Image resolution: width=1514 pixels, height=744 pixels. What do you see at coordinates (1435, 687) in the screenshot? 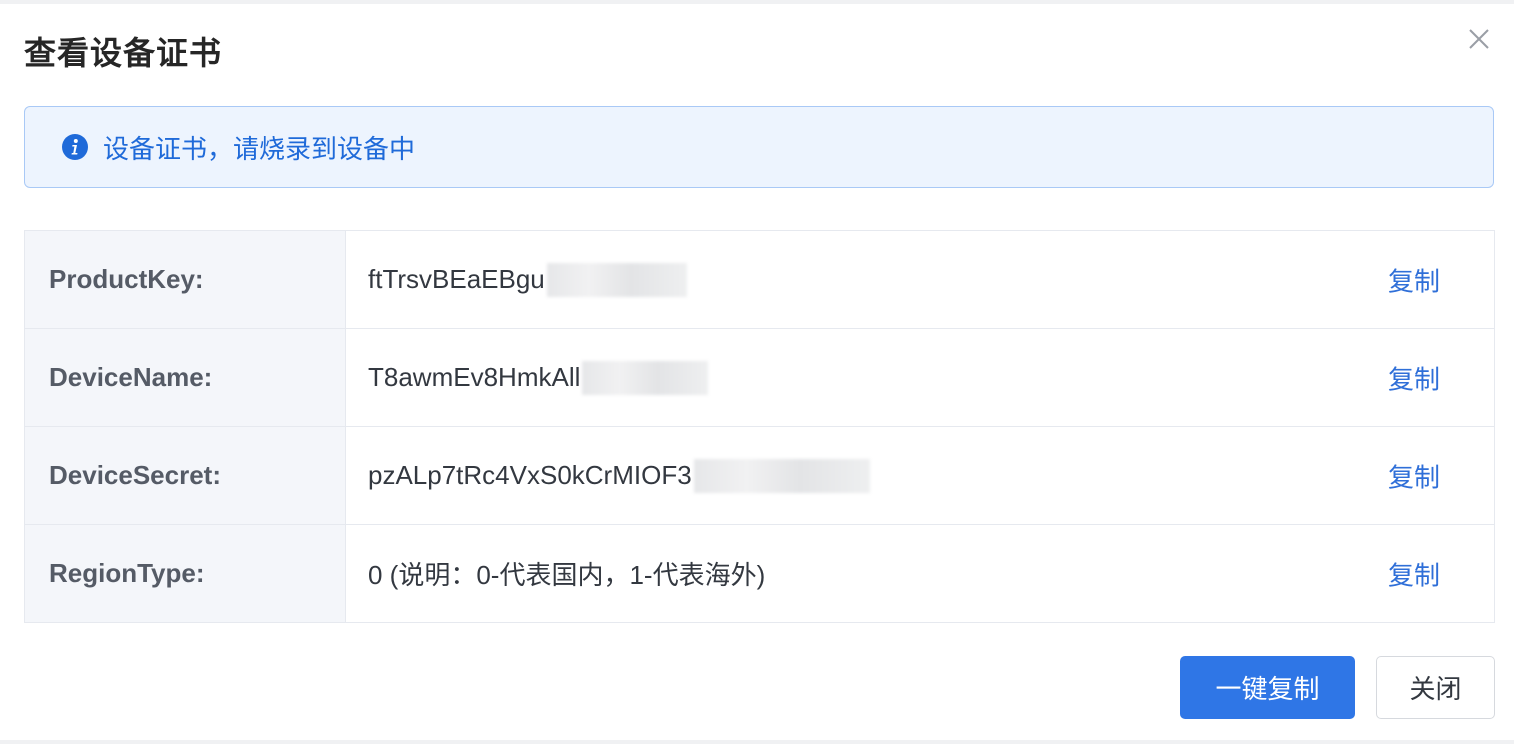
I see `close-button: 关闭` at bounding box center [1435, 687].